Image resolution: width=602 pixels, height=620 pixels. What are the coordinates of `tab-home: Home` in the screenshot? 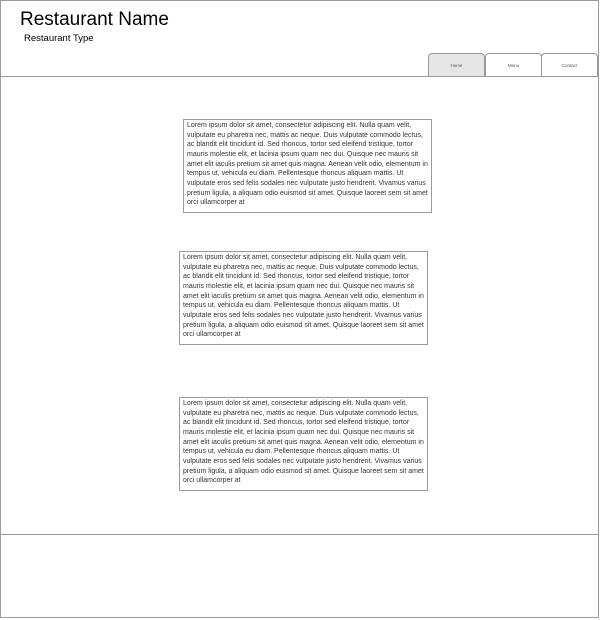 It's located at (456, 64).